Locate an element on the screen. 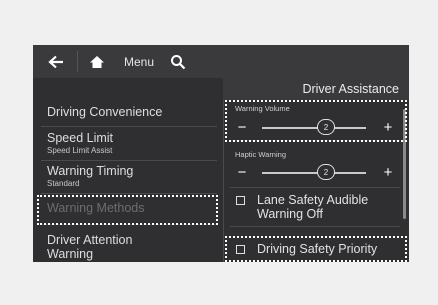 This screenshot has height=305, width=438. menu-item-warning-methods: Warning Methods is located at coordinates (96, 208).